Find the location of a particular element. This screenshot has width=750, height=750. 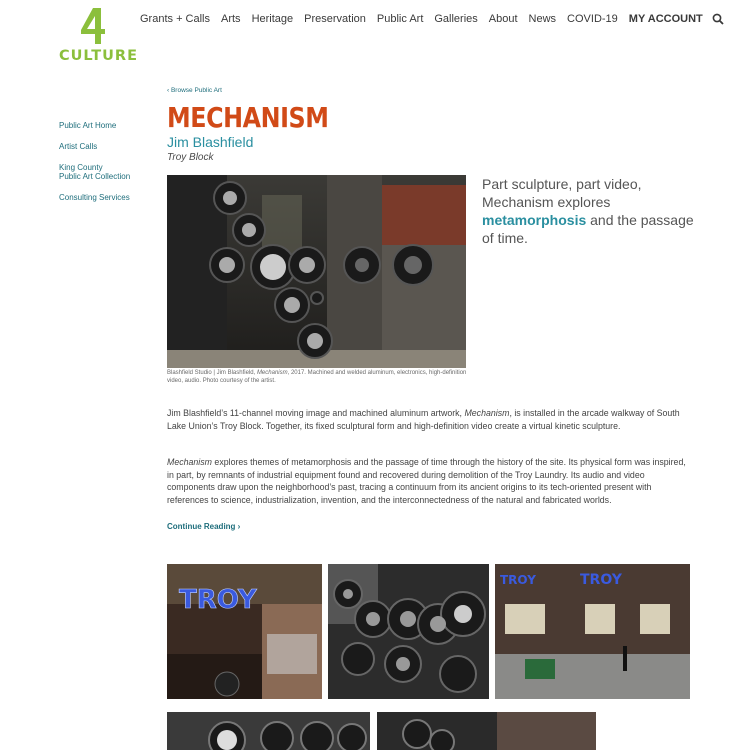

caption-title: Mechanism is located at coordinates (272, 373).